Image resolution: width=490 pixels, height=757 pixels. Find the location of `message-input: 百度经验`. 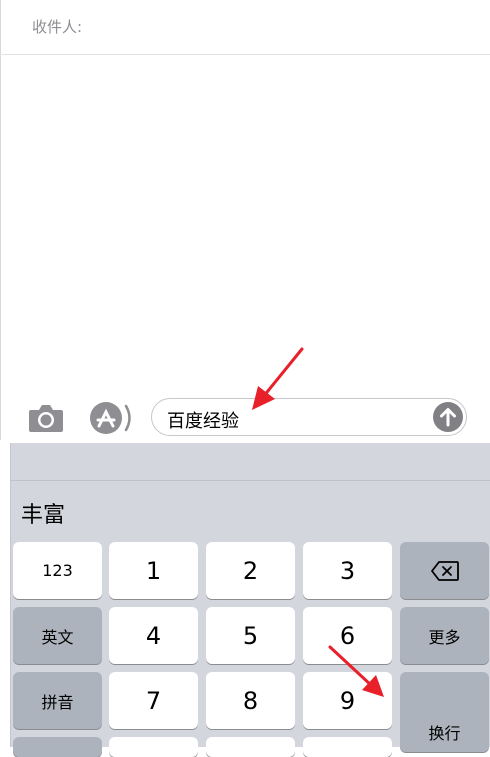

message-input: 百度经验 is located at coordinates (309, 417).